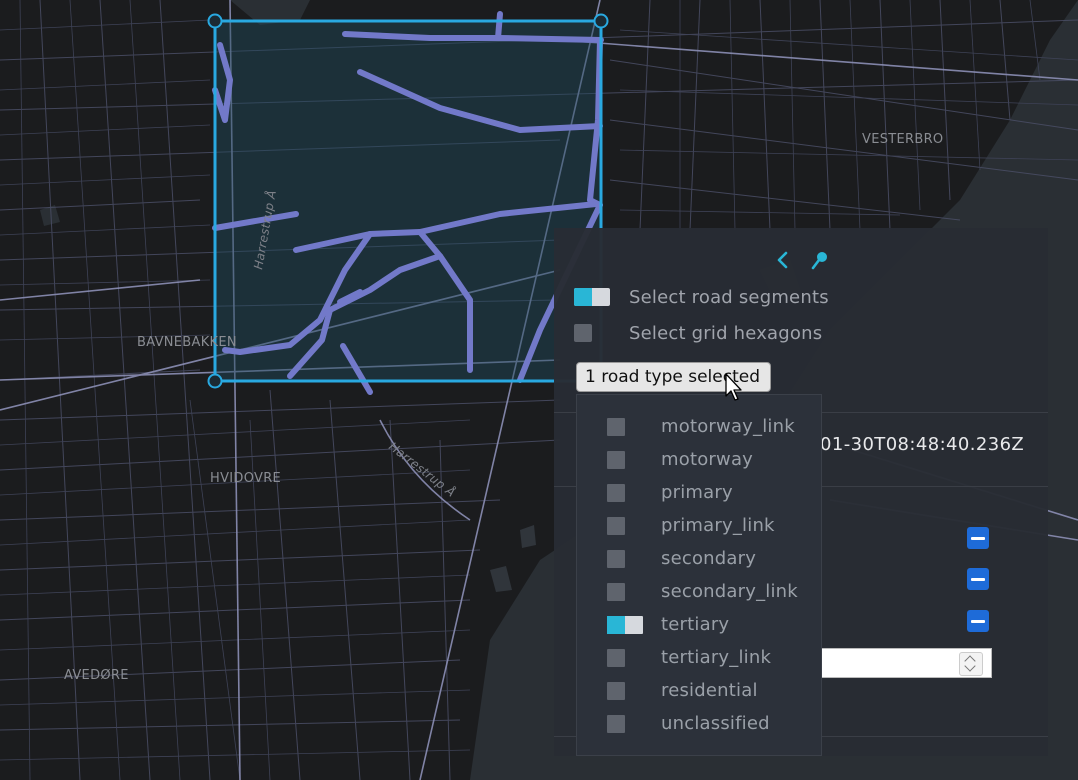 Image resolution: width=1078 pixels, height=780 pixels. I want to click on road-type-option-tertiary-link: tertiary_link, so click(700, 657).